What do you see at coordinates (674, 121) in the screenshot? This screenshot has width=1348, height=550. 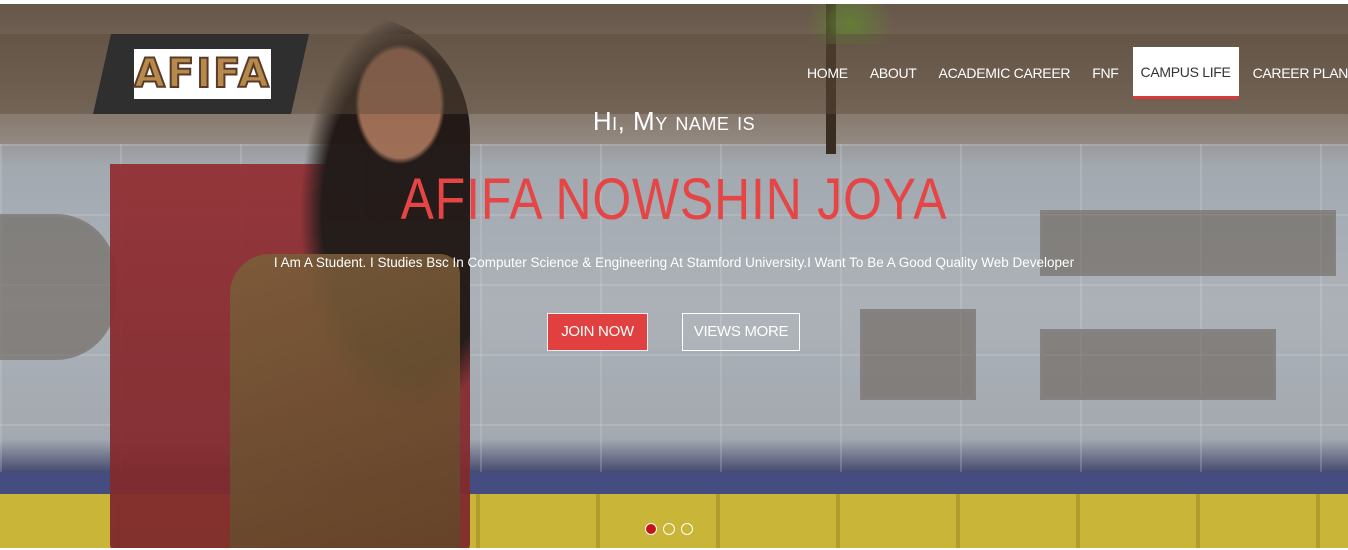 I see `hero-greeting: Hi, My name is` at bounding box center [674, 121].